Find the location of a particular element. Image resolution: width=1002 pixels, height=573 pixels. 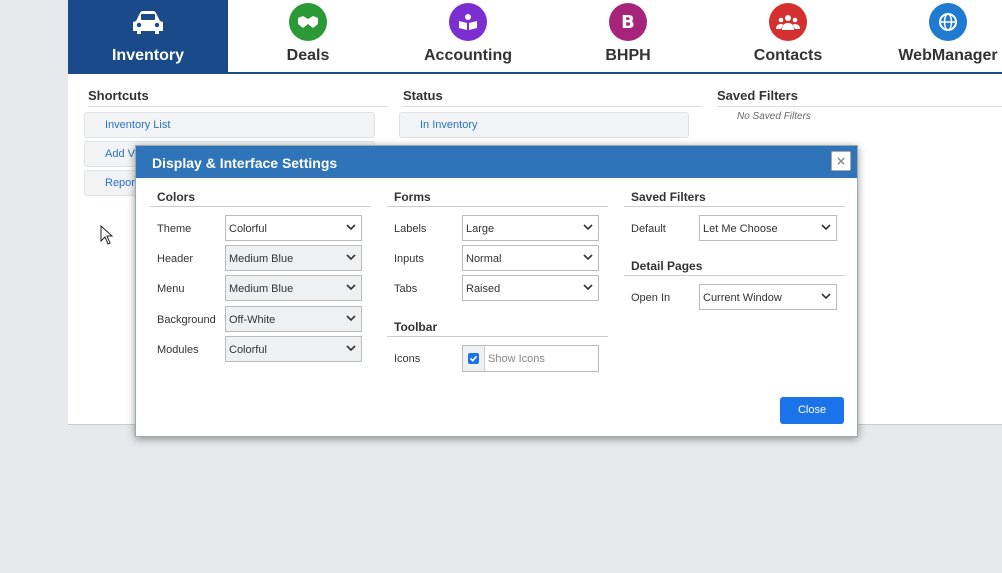

nav-item-bhph: B BHPH is located at coordinates (628, 36).